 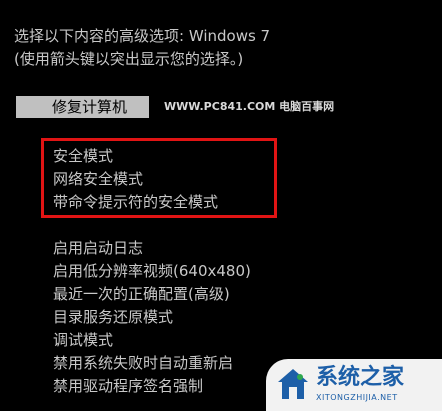 What do you see at coordinates (83, 156) in the screenshot?
I see `option-safe-mode: 安全模式` at bounding box center [83, 156].